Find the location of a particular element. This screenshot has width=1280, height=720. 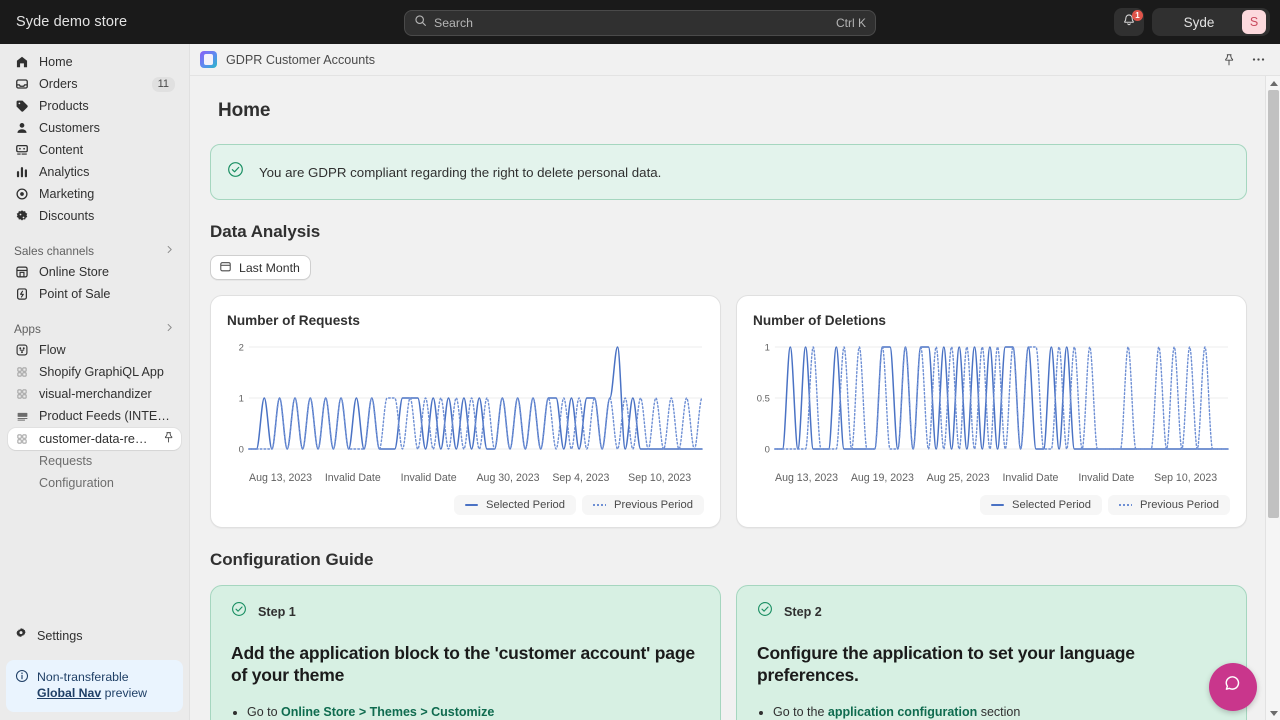

sidebar-item-label: Settings is located at coordinates (60, 635).